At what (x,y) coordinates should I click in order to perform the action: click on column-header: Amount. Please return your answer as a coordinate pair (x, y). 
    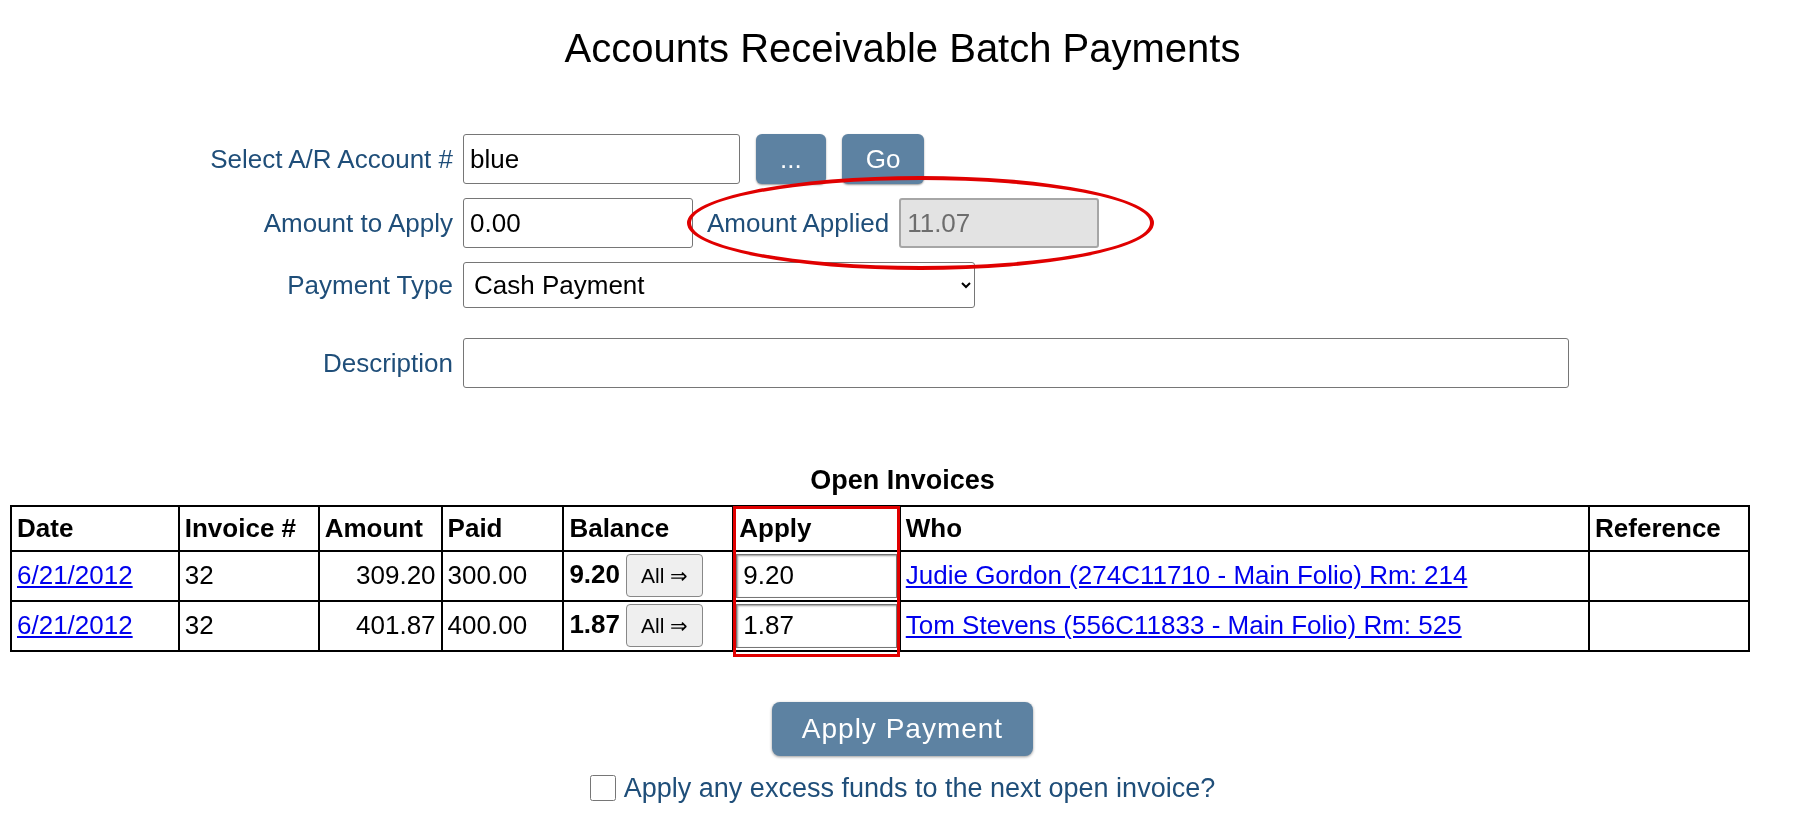
    Looking at the image, I should click on (380, 528).